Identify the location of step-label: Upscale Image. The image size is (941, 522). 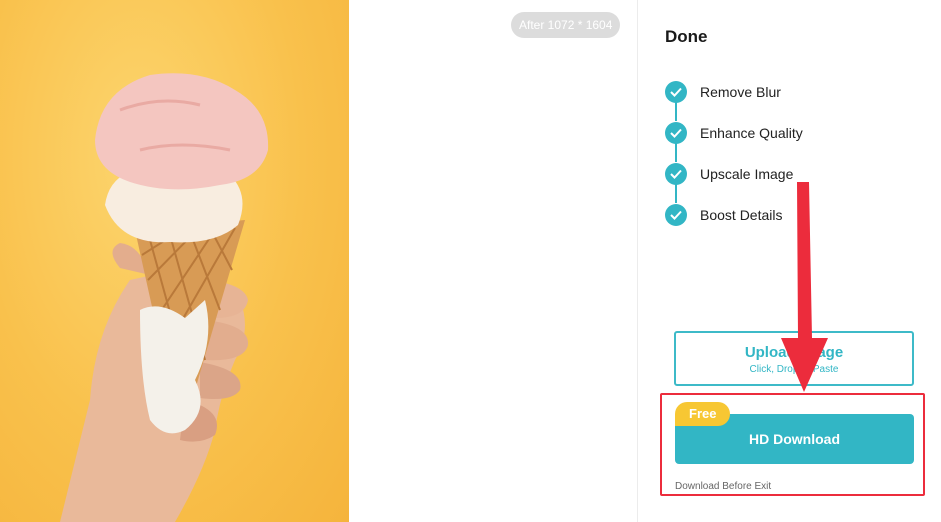
(747, 174).